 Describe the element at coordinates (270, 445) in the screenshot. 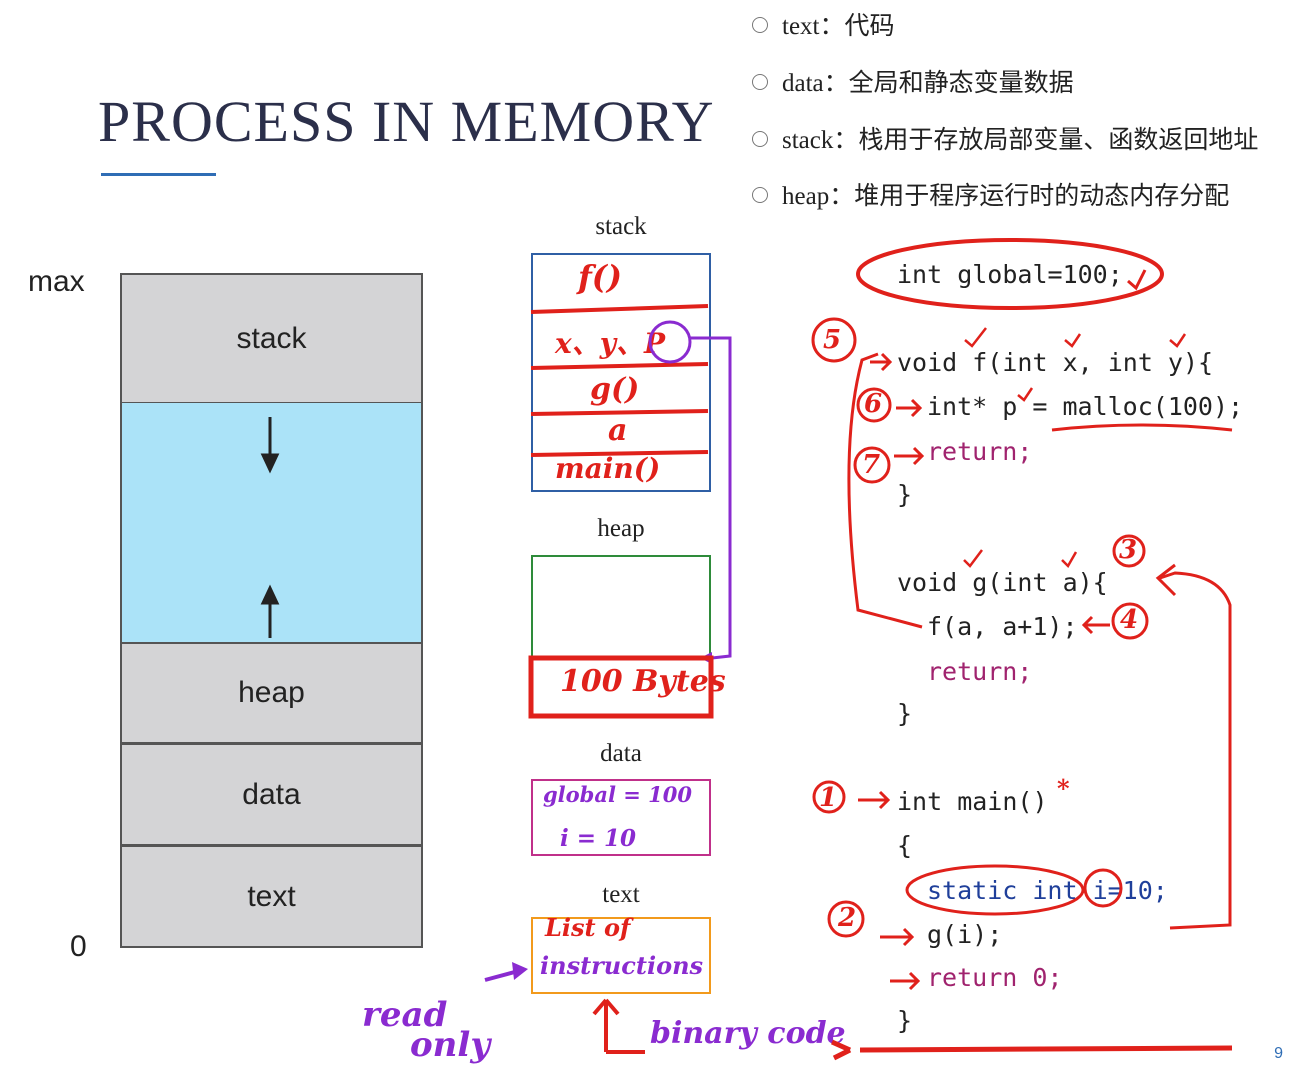

I see `stack-grow-arrow` at that location.